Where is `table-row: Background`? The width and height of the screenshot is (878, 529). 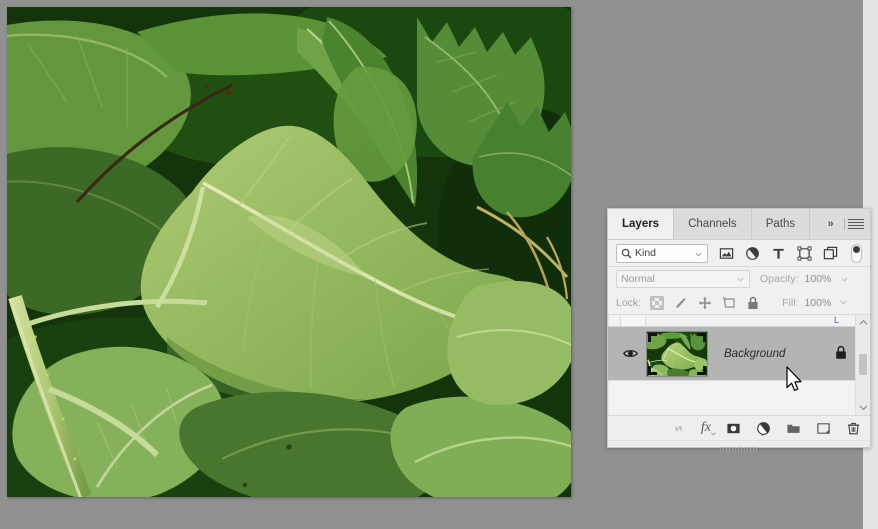 table-row: Background is located at coordinates (739, 354).